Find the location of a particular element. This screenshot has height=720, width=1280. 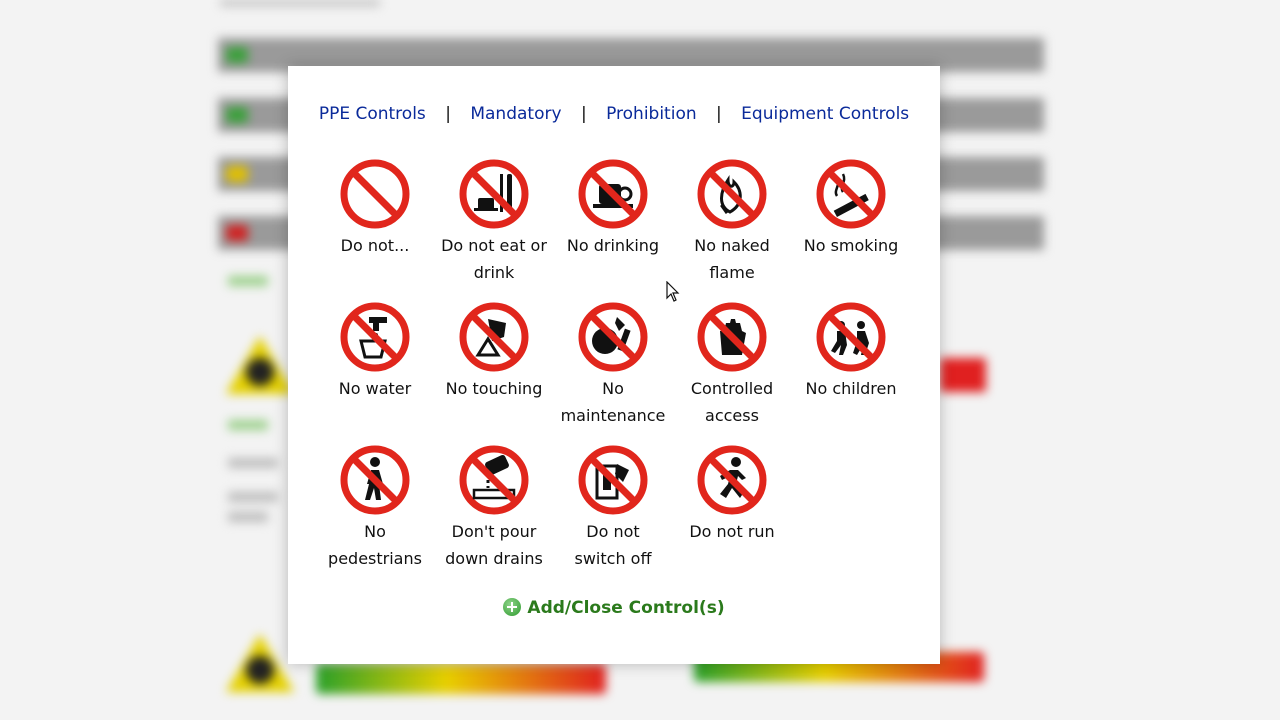

no-maintenance-icon is located at coordinates (613, 337).